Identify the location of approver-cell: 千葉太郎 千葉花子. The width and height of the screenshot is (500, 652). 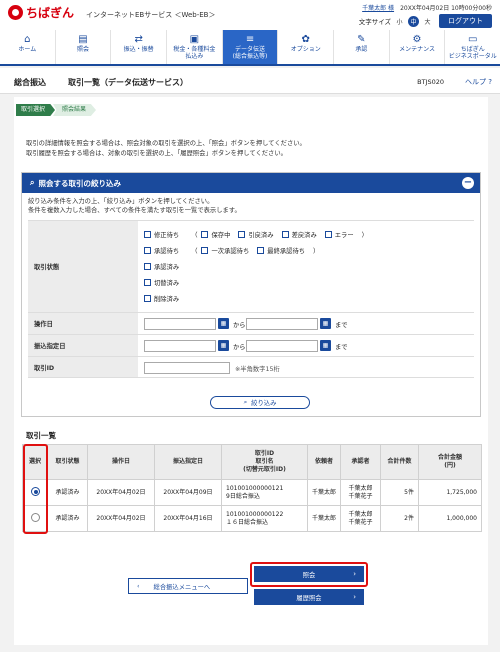
(360, 492).